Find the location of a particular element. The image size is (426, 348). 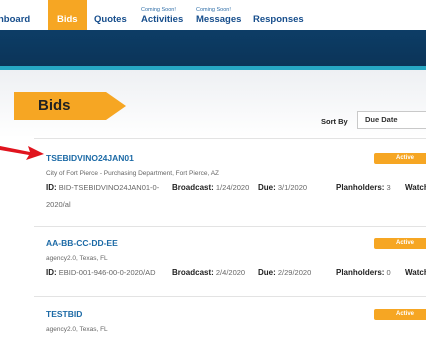

red-arrow-icon is located at coordinates (22, 153).